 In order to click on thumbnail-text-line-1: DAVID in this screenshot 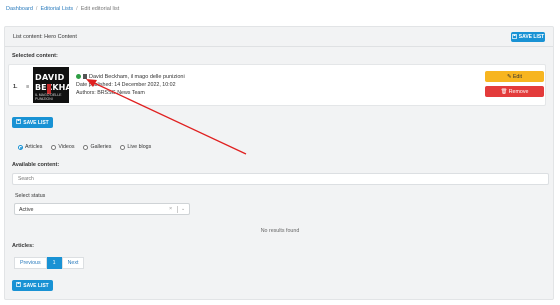, I will do `click(50, 77)`.